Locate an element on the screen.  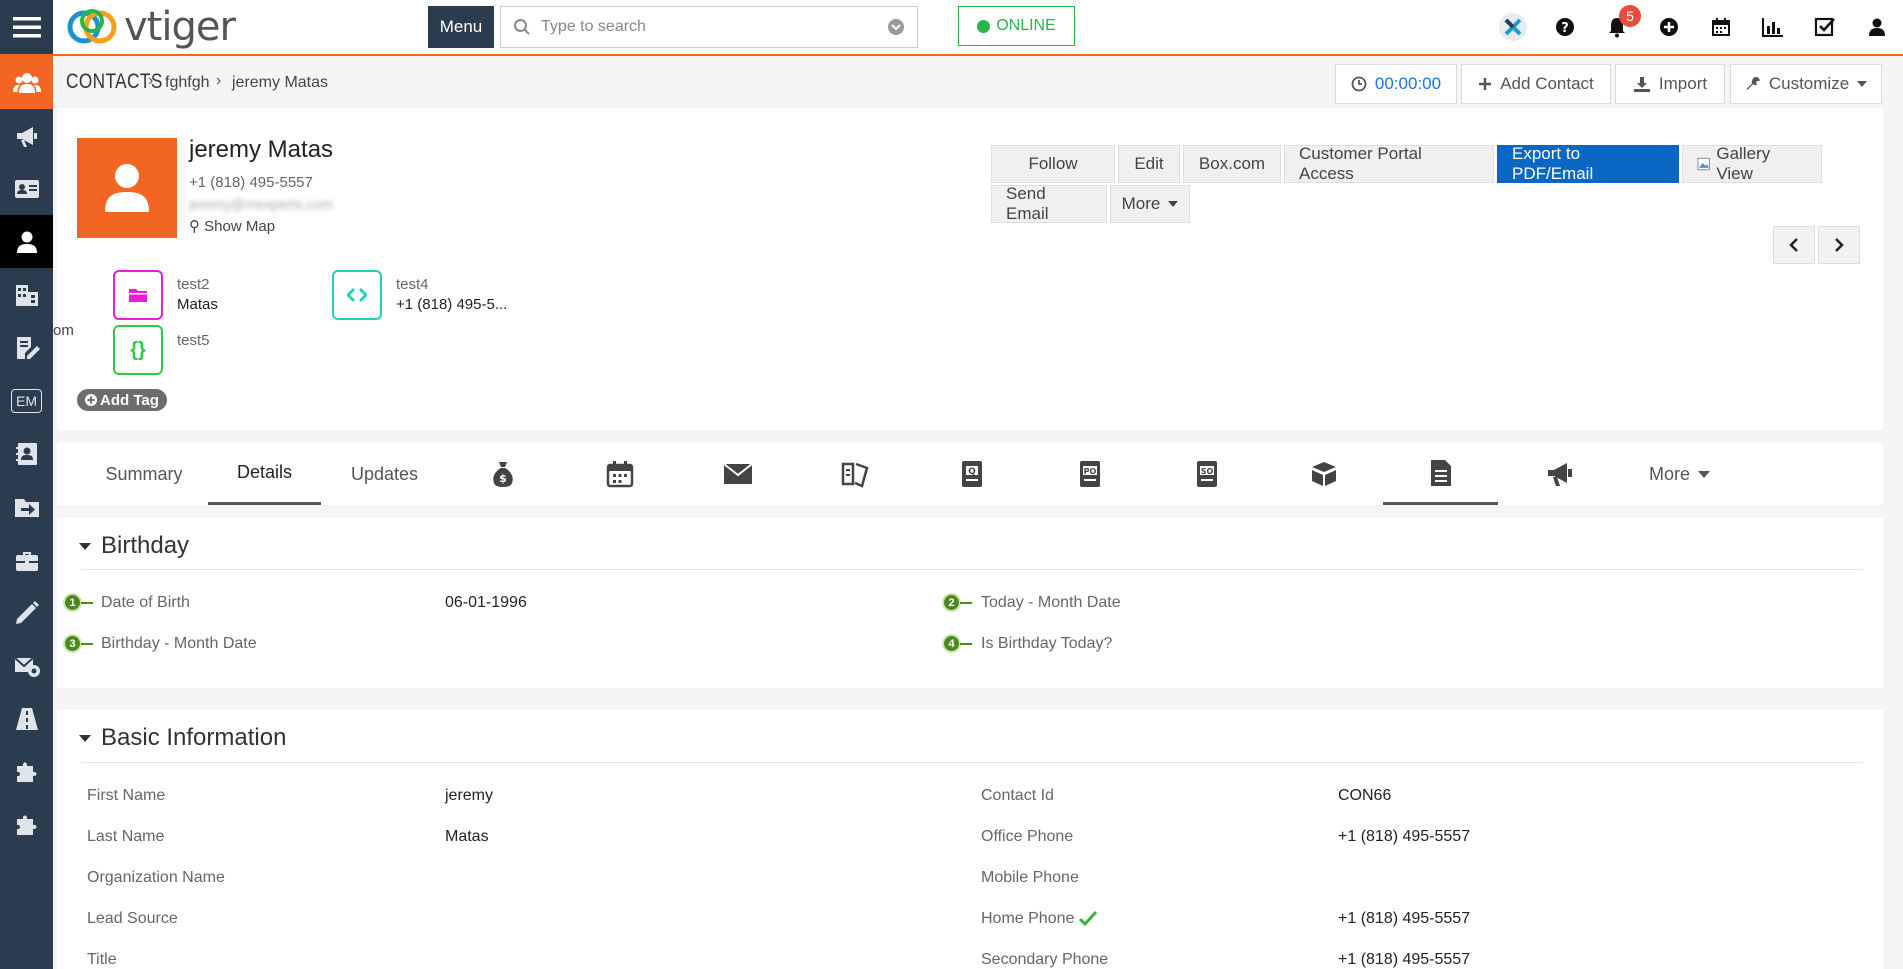
tab-more: More is located at coordinates (1679, 474).